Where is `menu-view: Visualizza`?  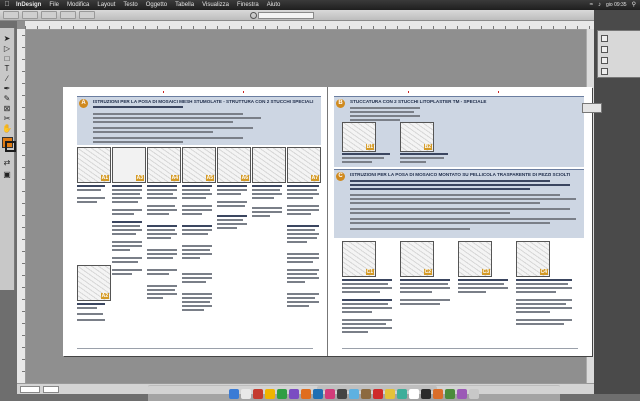 menu-view: Visualizza is located at coordinates (215, 5).